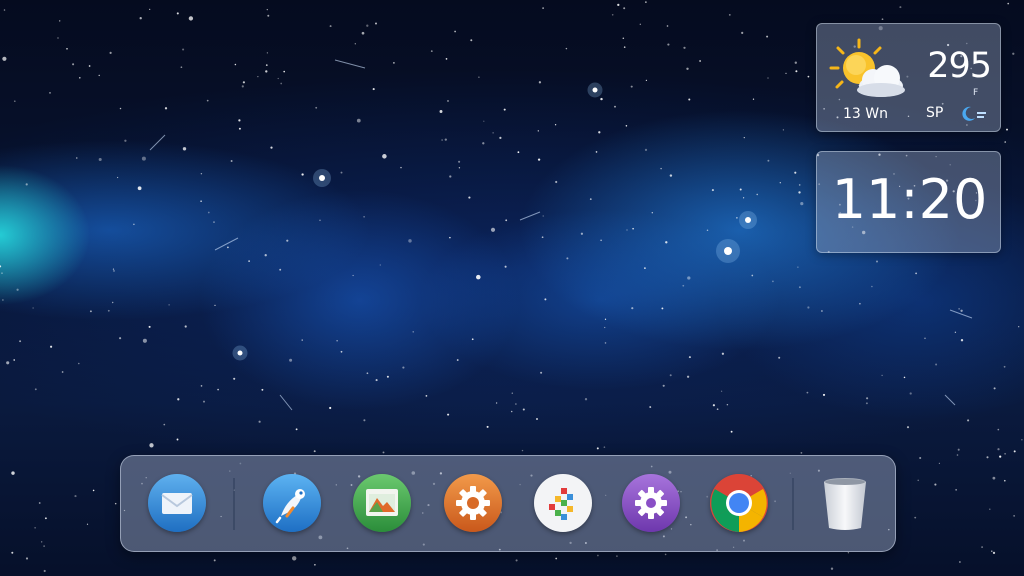 The image size is (1024, 576). I want to click on envelope-icon, so click(177, 503).